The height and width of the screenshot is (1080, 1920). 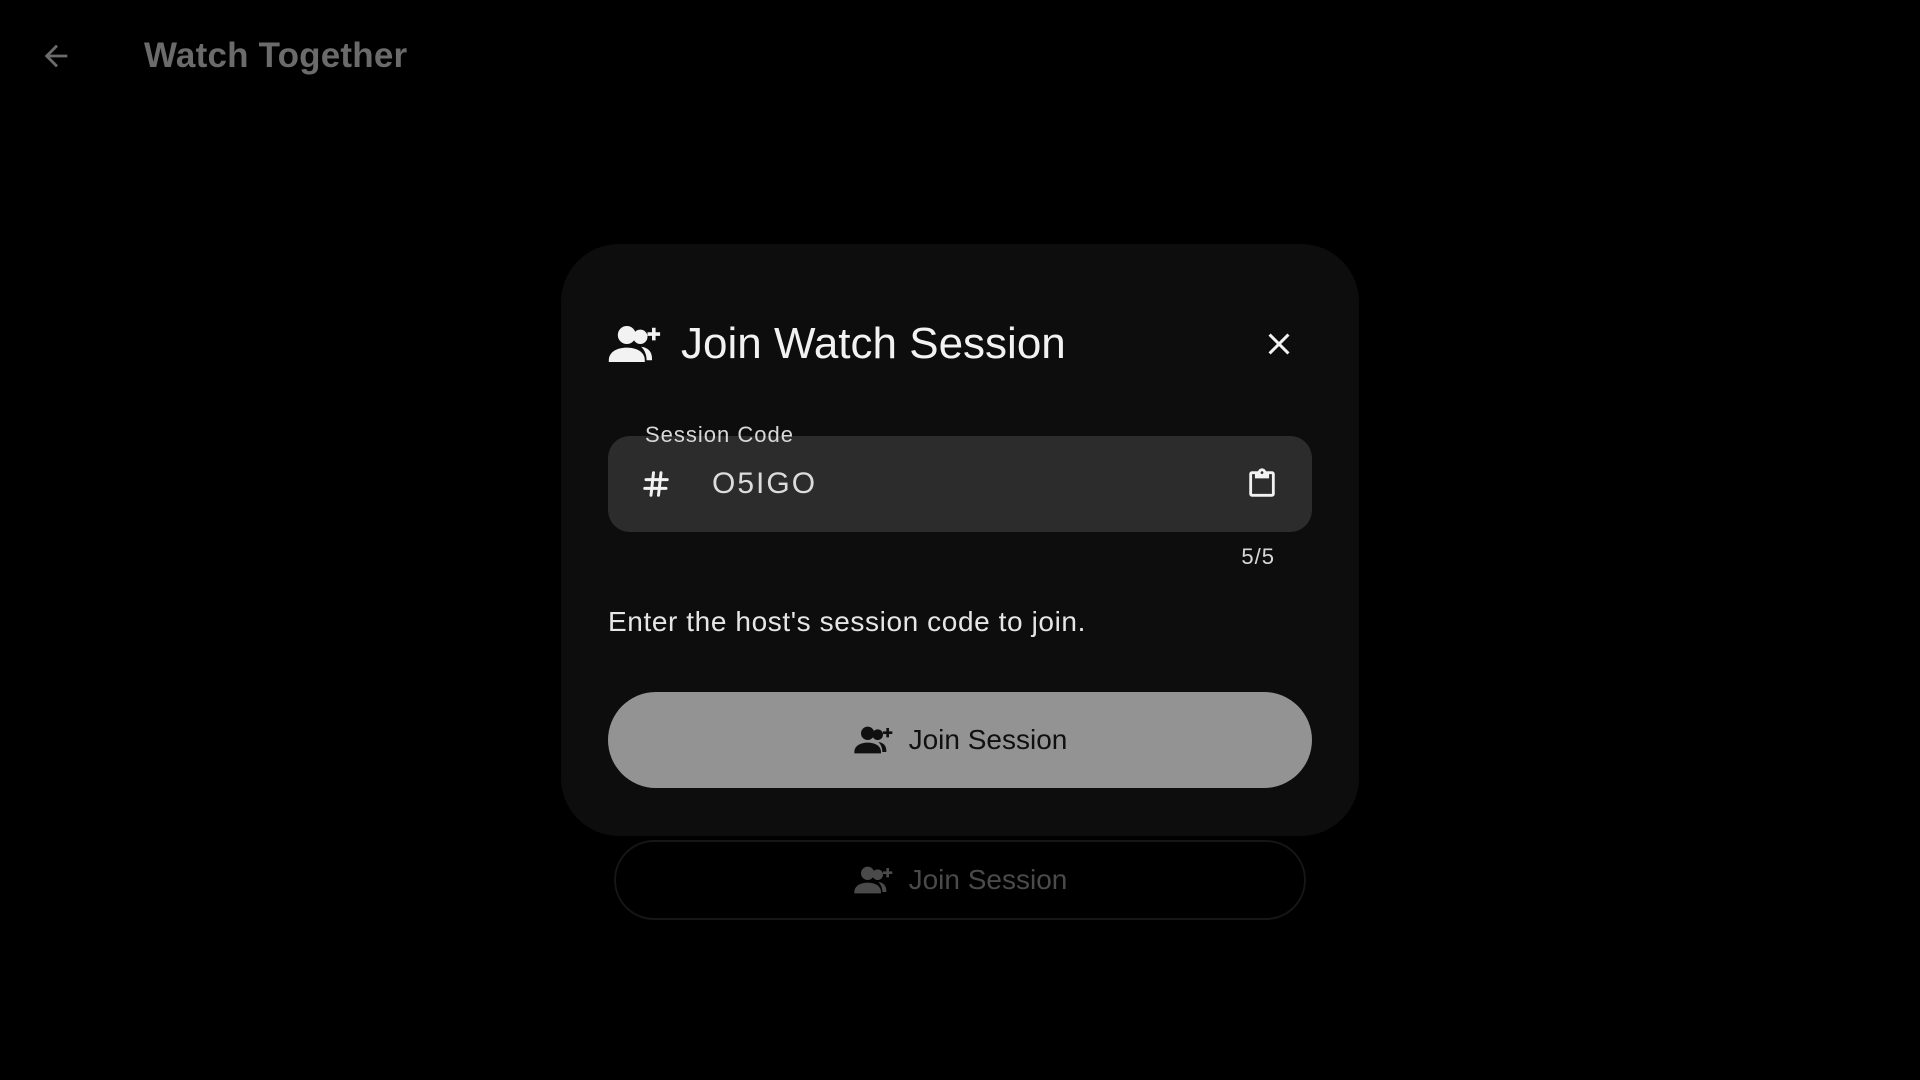 What do you see at coordinates (656, 484) in the screenshot?
I see `hash-icon` at bounding box center [656, 484].